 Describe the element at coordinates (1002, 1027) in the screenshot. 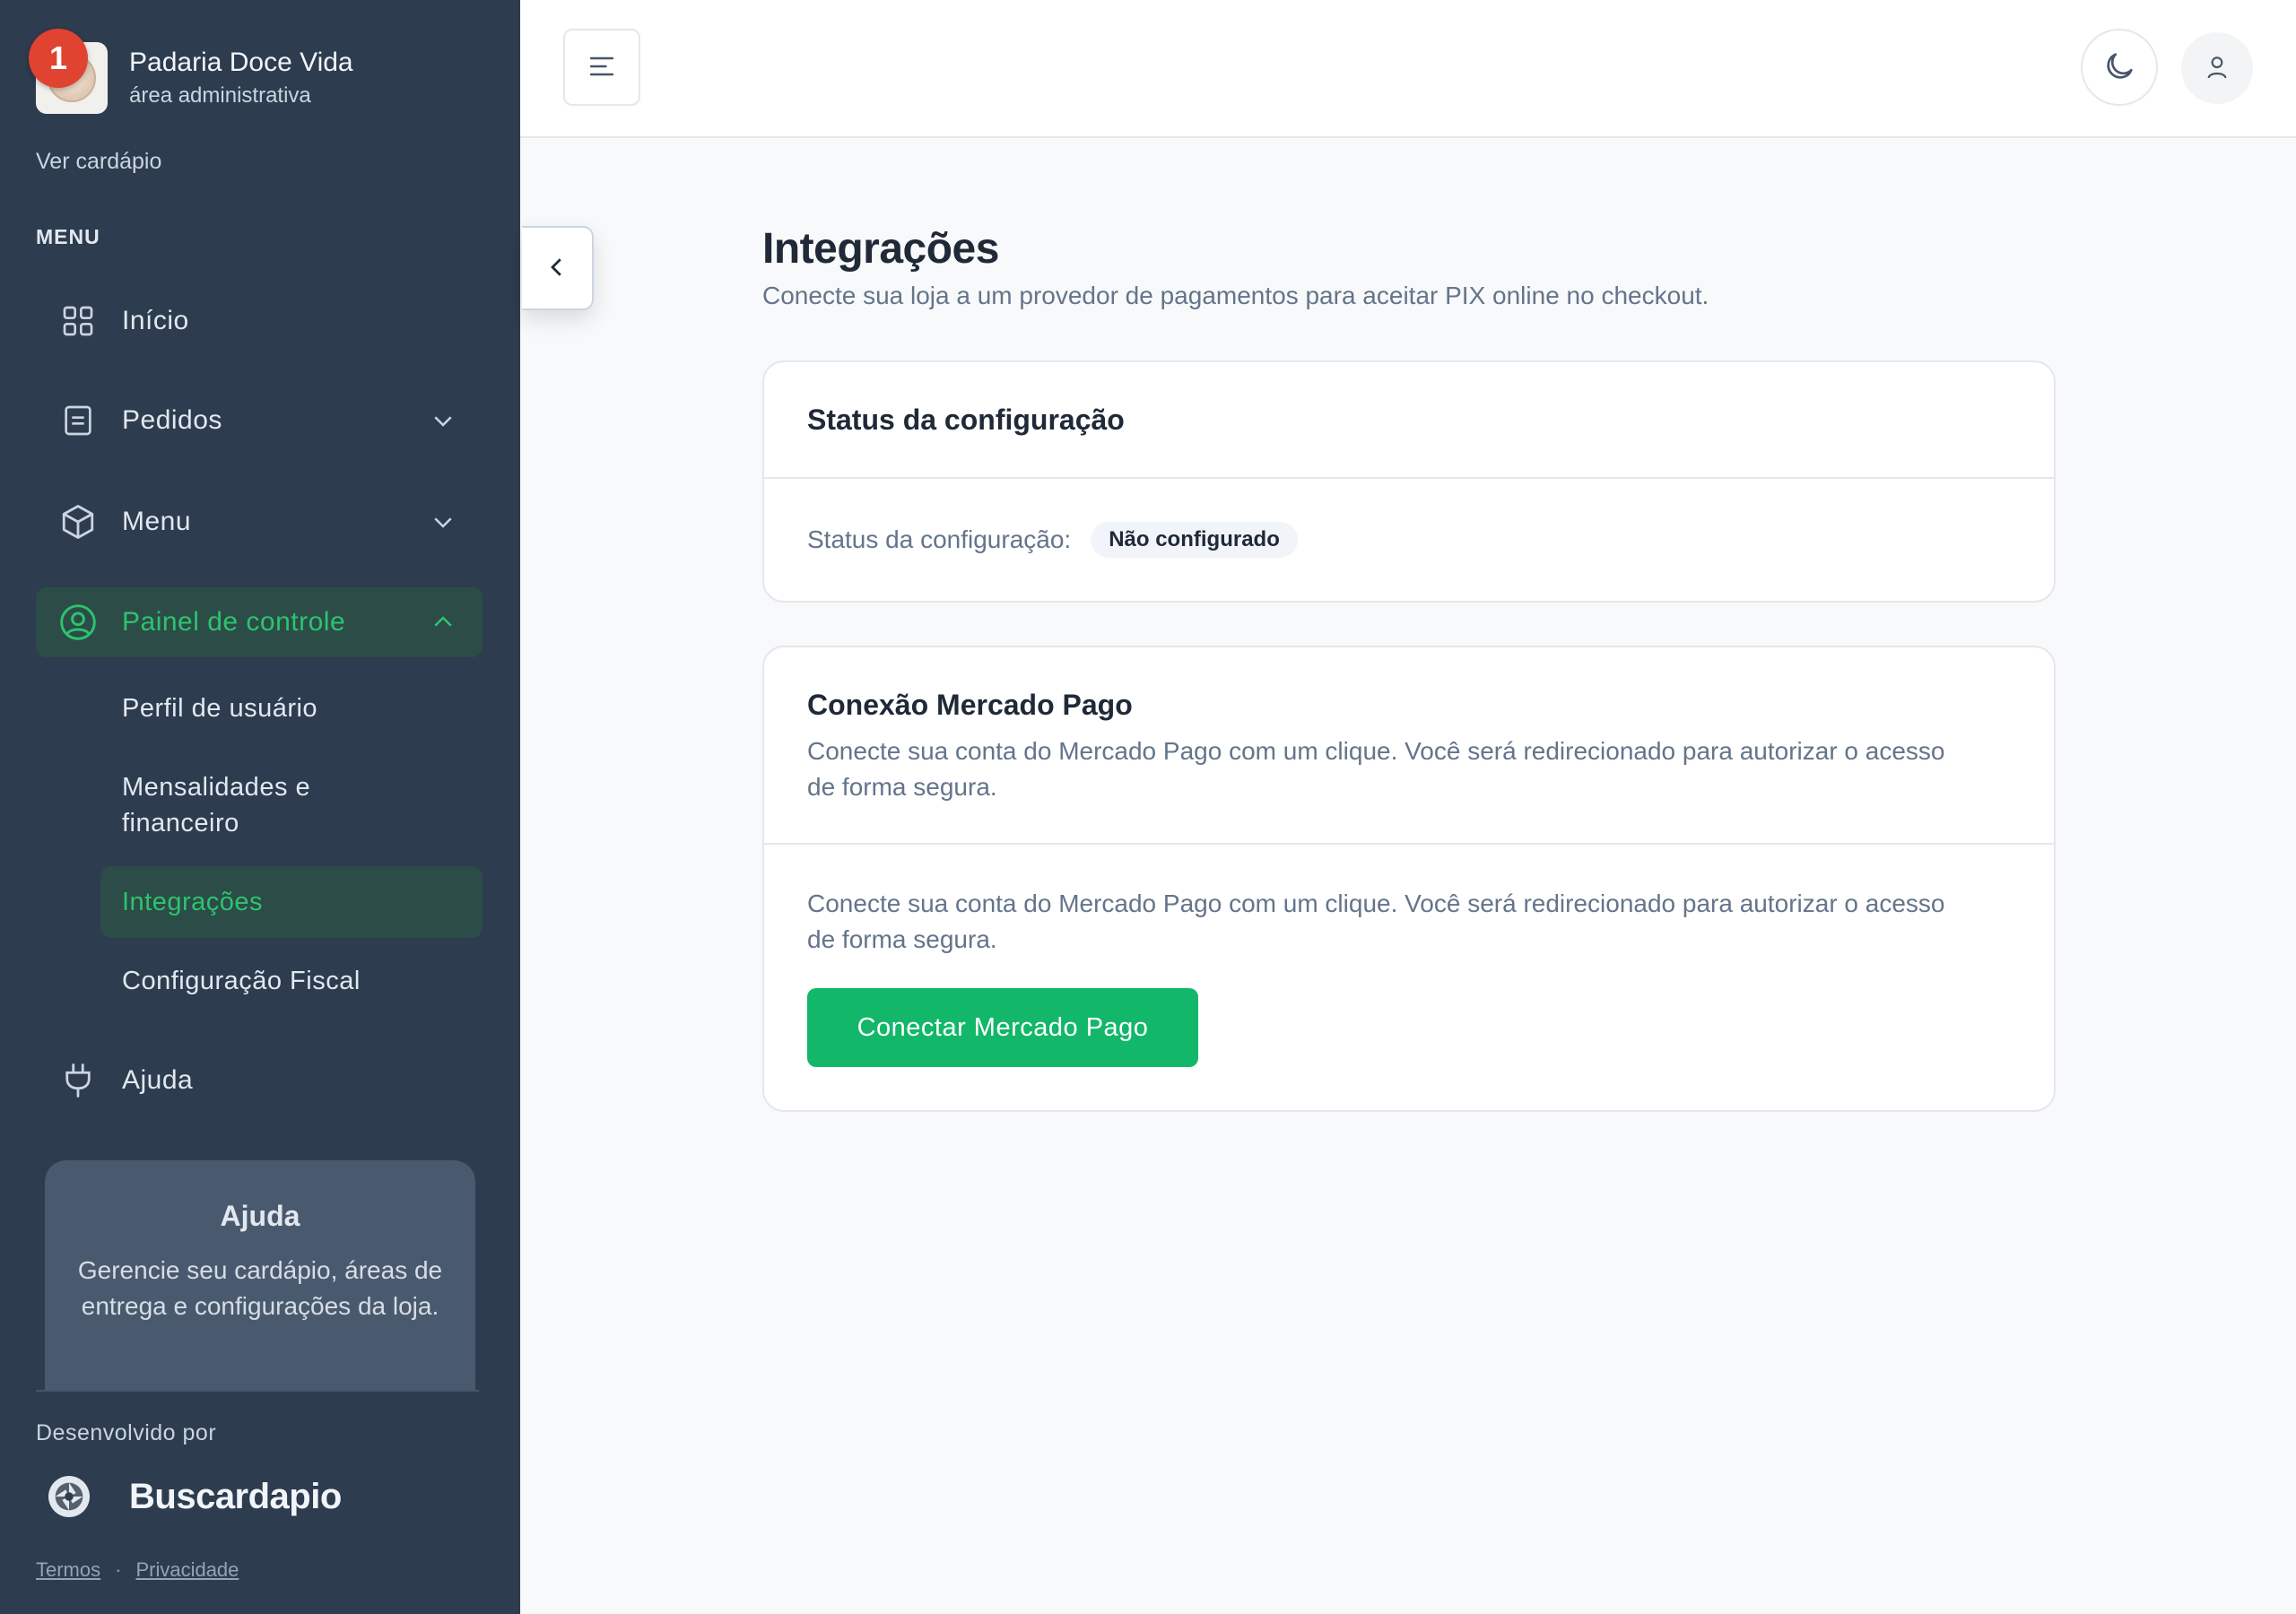

I see `connect-mercadopago-button: Conectar Mercado Pago` at that location.